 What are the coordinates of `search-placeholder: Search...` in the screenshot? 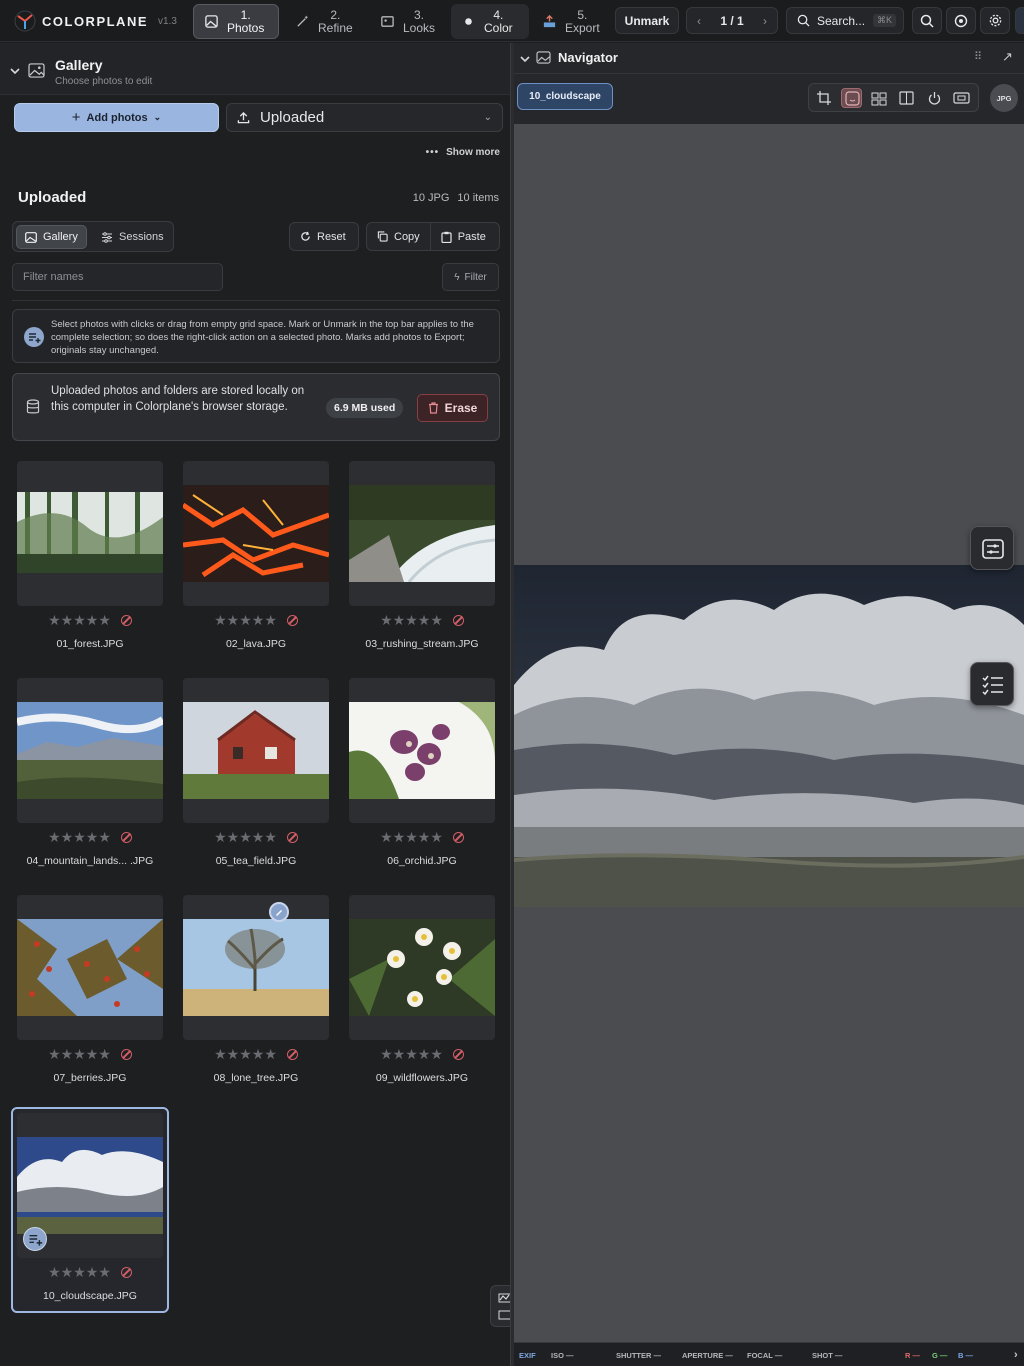 It's located at (841, 20).